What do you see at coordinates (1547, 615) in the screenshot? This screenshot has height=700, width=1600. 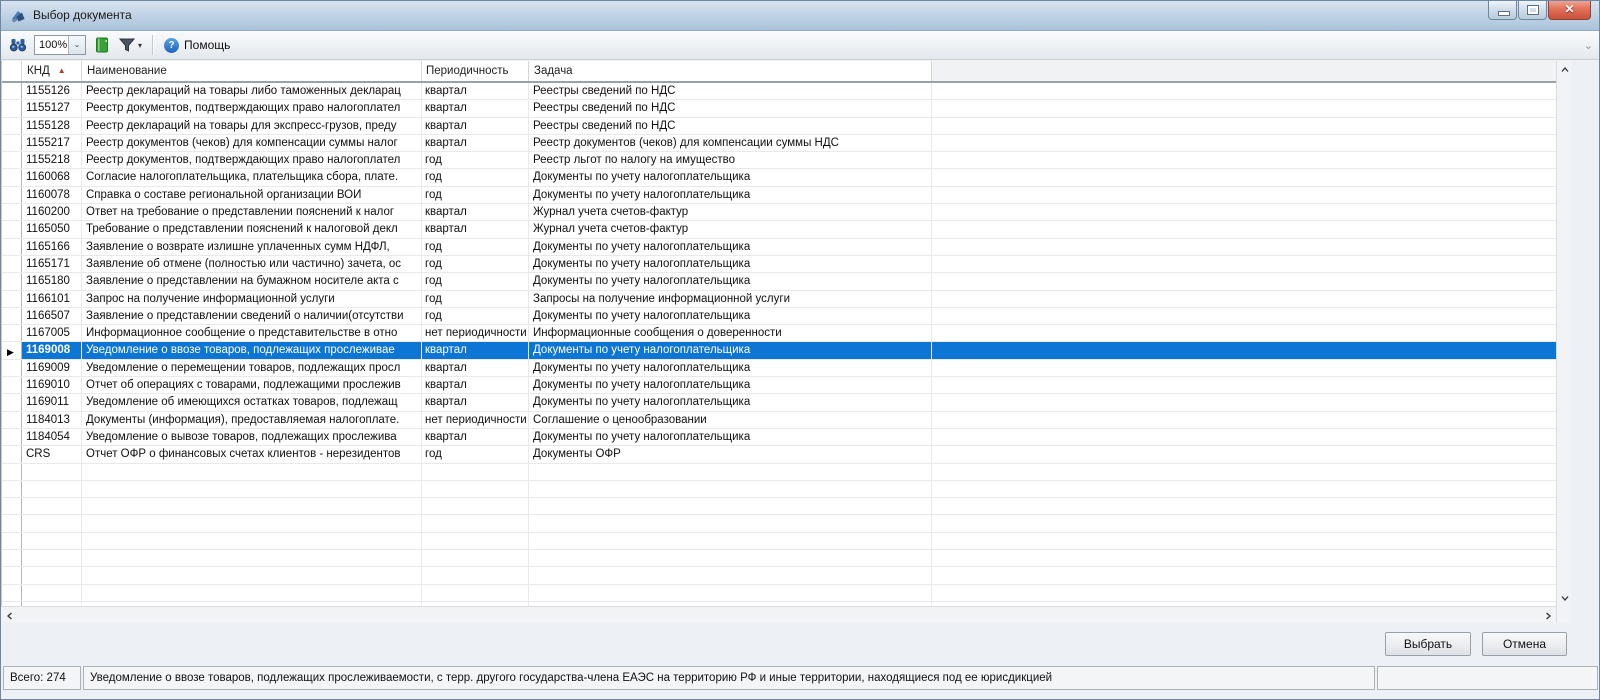 I see `scroll-right-icon` at bounding box center [1547, 615].